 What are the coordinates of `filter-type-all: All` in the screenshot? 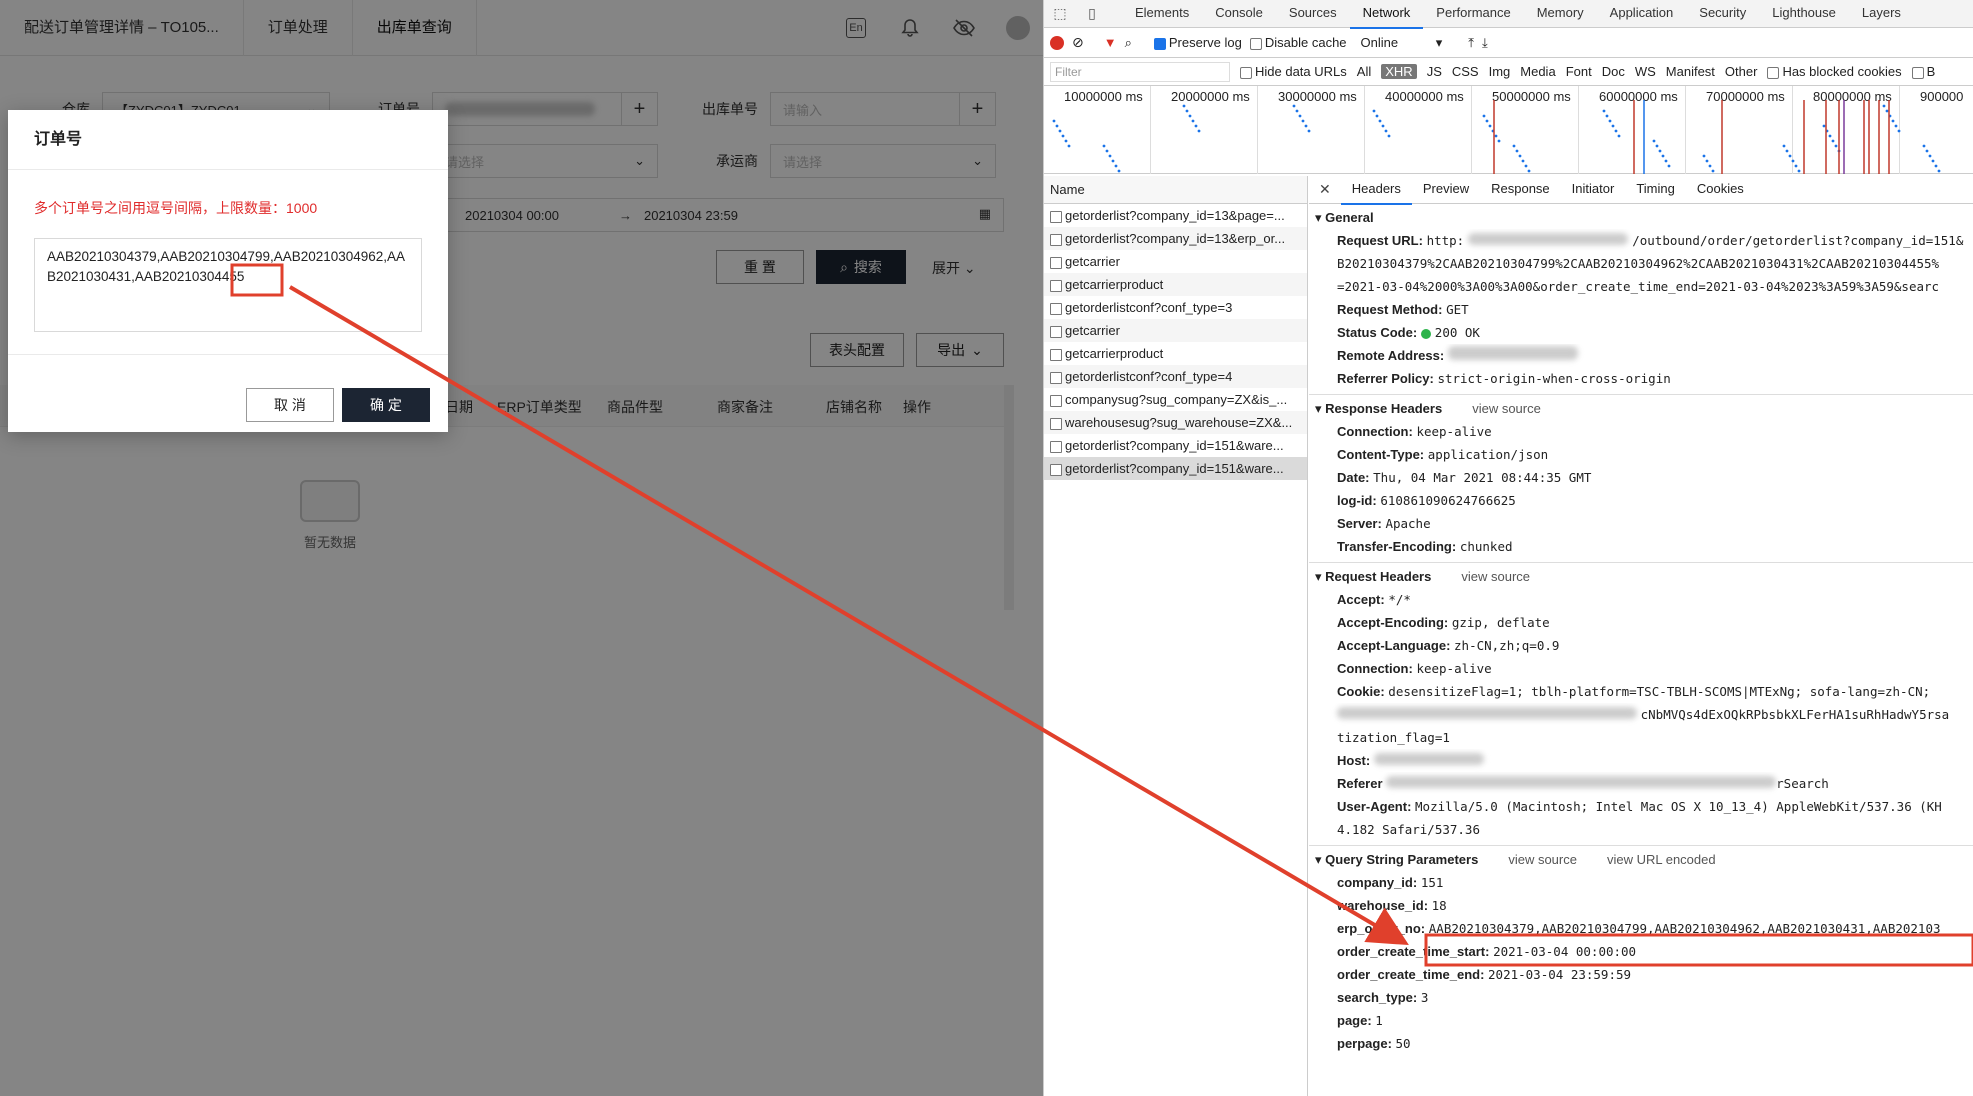 It's located at (1364, 71).